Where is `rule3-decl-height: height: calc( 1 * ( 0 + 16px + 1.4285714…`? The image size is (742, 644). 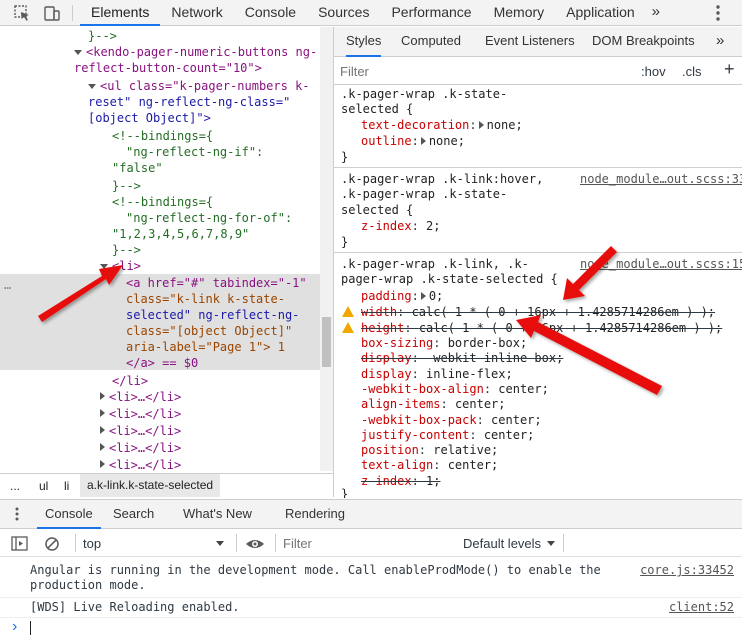 rule3-decl-height: height: calc( 1 * ( 0 + 16px + 1.4285714… is located at coordinates (541, 328).